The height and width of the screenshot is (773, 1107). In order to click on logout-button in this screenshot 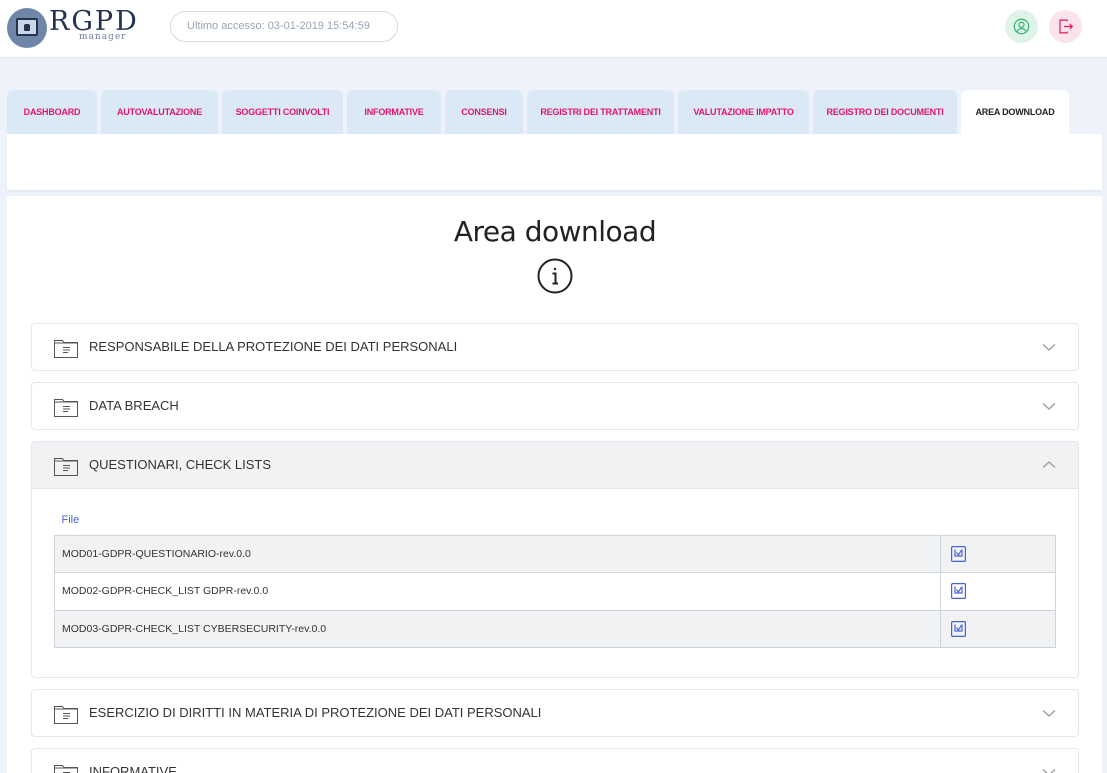, I will do `click(1065, 26)`.